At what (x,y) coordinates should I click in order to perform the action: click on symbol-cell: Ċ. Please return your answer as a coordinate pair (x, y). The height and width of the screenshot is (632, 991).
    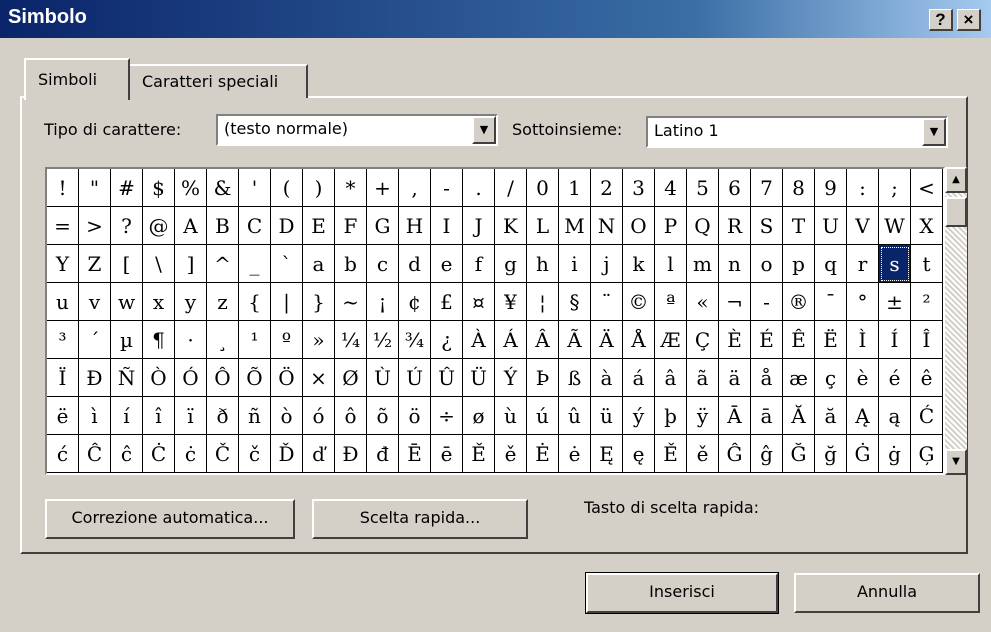
    Looking at the image, I should click on (159, 454).